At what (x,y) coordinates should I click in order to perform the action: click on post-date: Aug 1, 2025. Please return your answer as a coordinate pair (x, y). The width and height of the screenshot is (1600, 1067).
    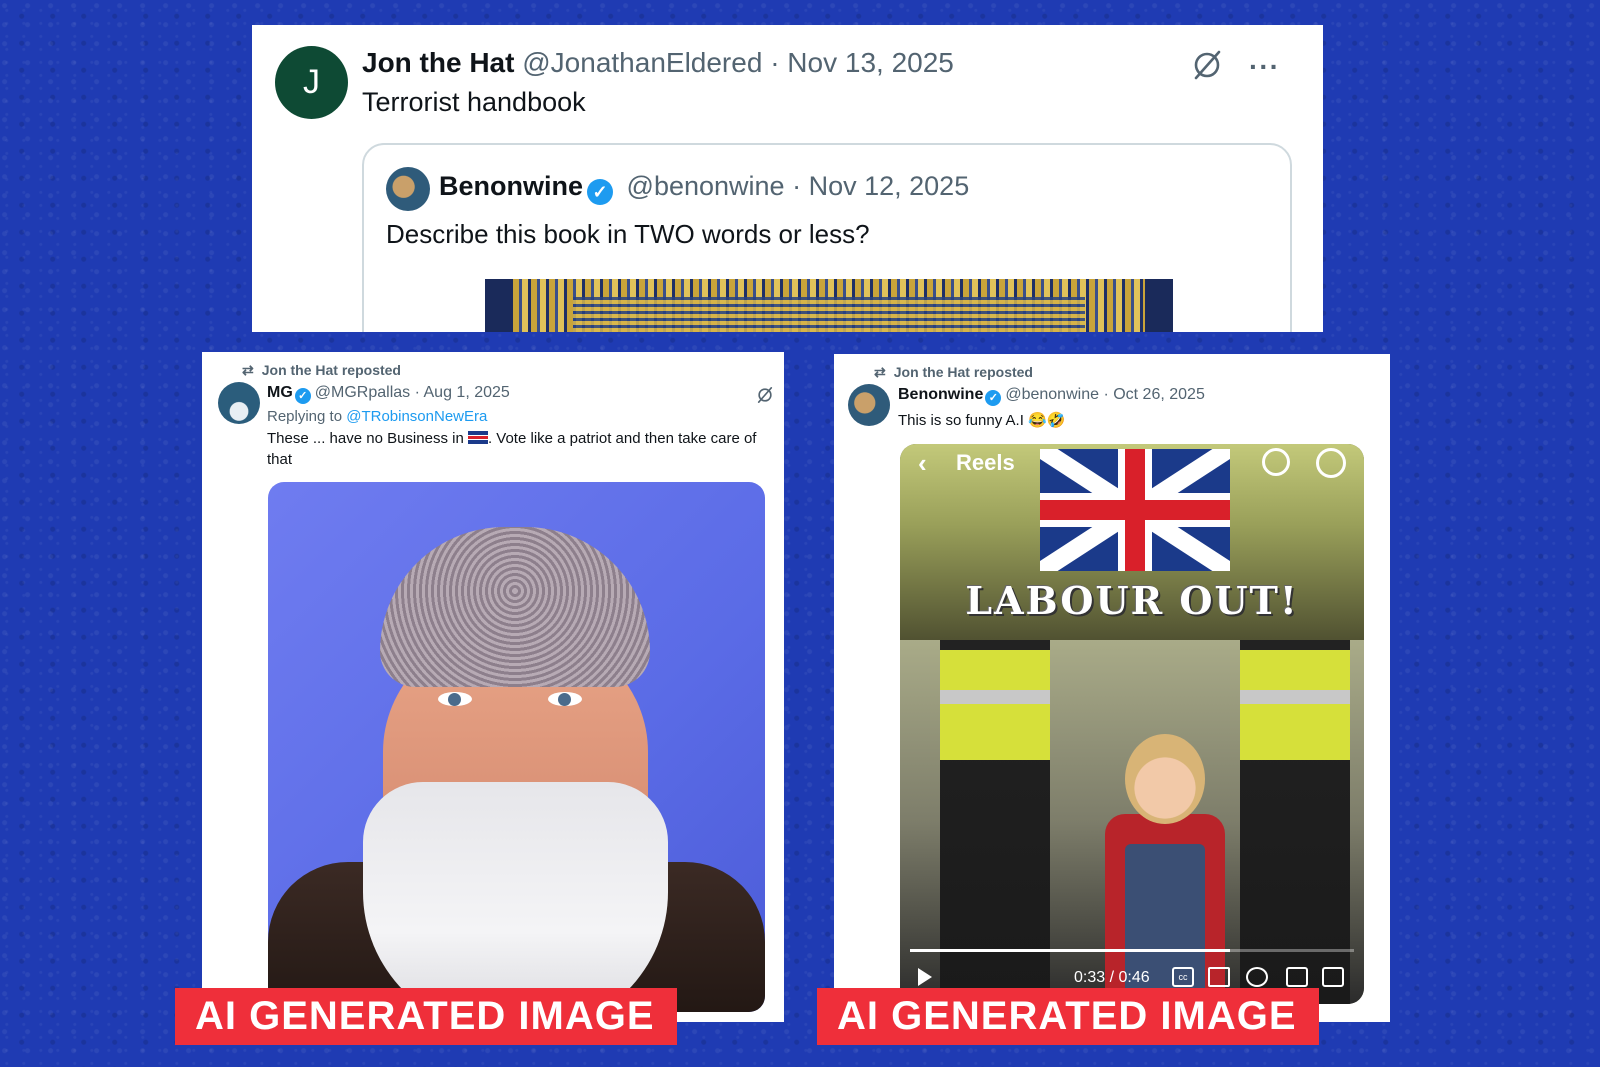
    Looking at the image, I should click on (467, 392).